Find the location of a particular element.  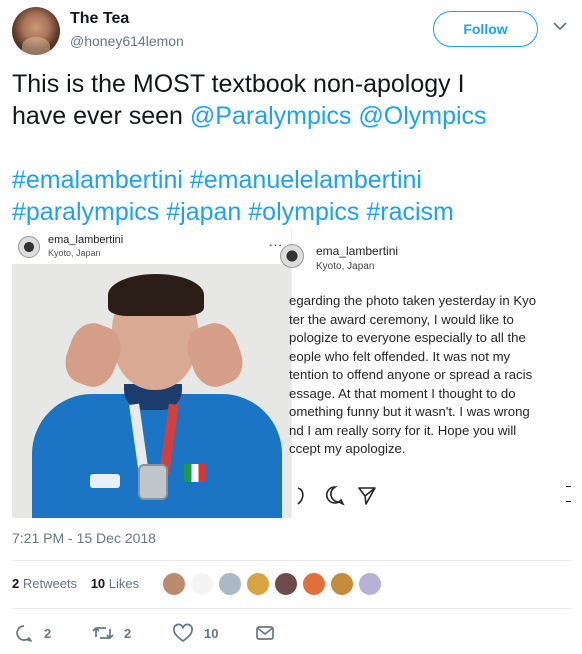

retweet-count: 2 is located at coordinates (128, 633).